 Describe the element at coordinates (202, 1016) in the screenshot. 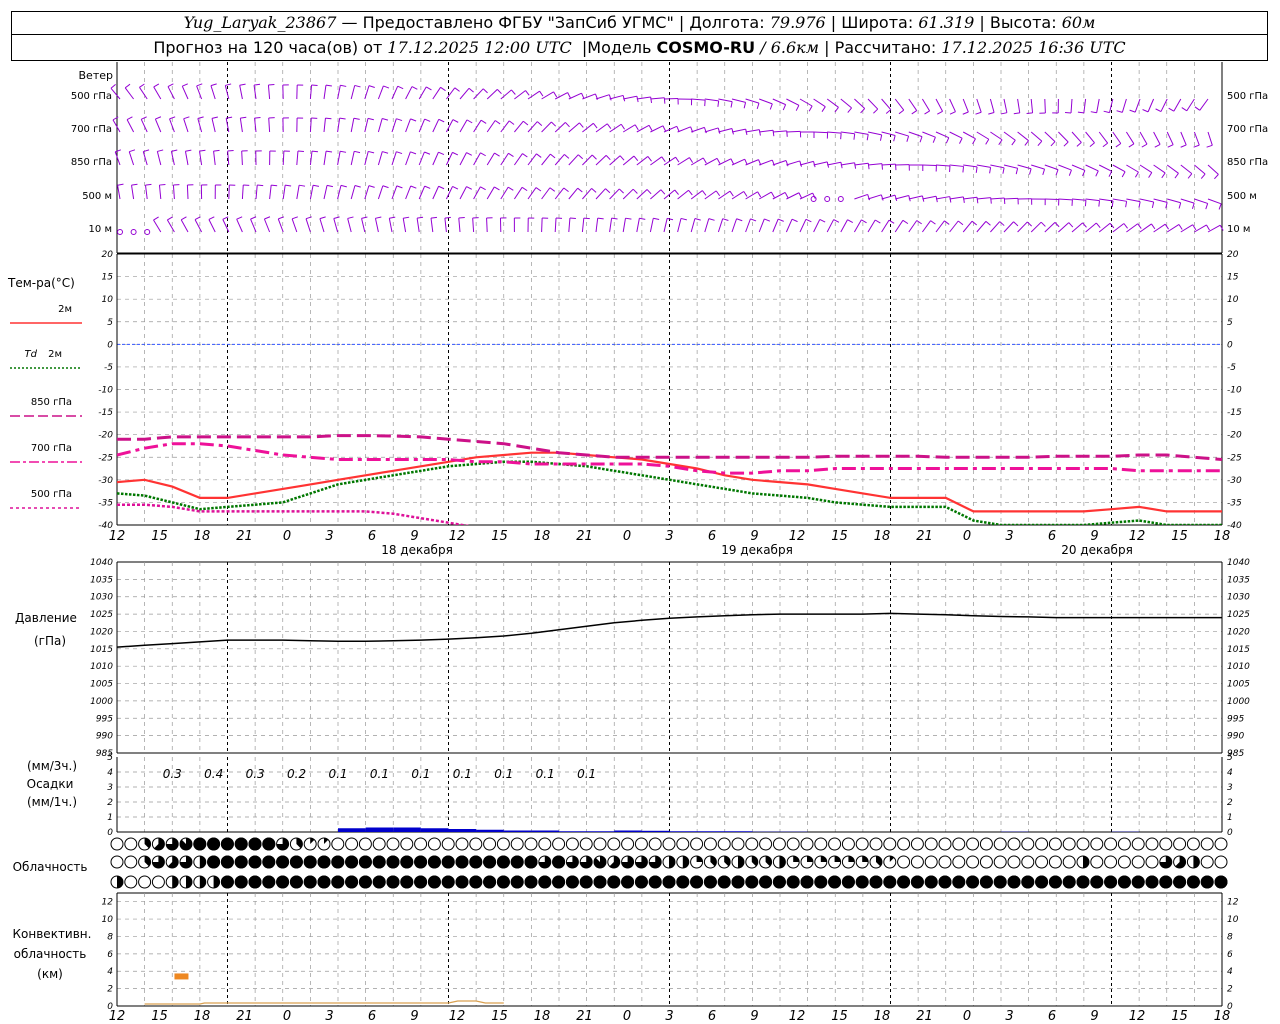

I see `time-tick-bottom: 18` at that location.